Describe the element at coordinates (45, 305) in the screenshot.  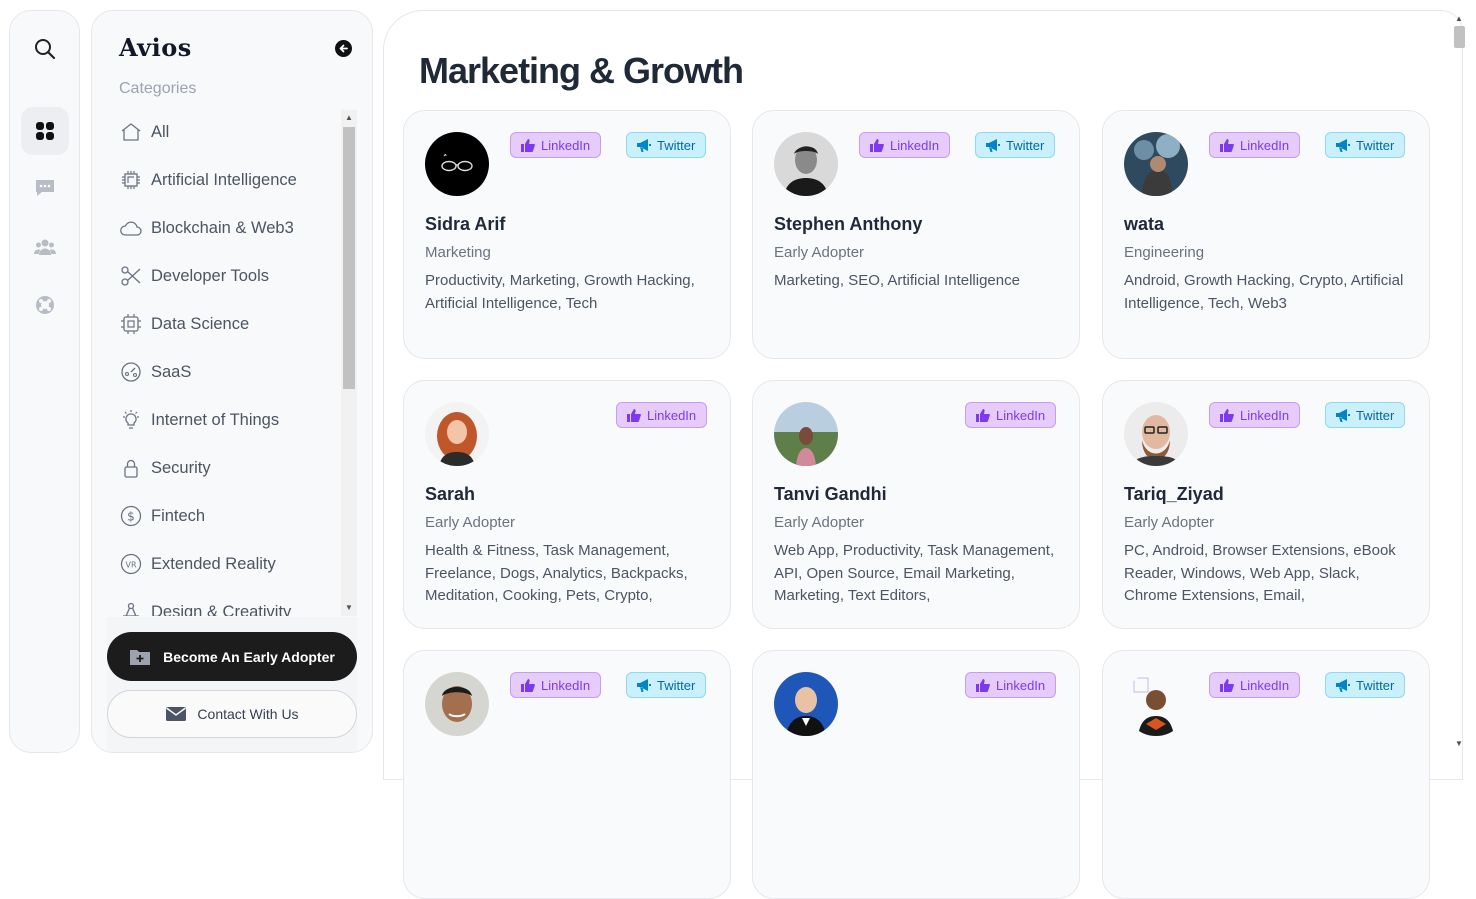
I see `support-button` at that location.